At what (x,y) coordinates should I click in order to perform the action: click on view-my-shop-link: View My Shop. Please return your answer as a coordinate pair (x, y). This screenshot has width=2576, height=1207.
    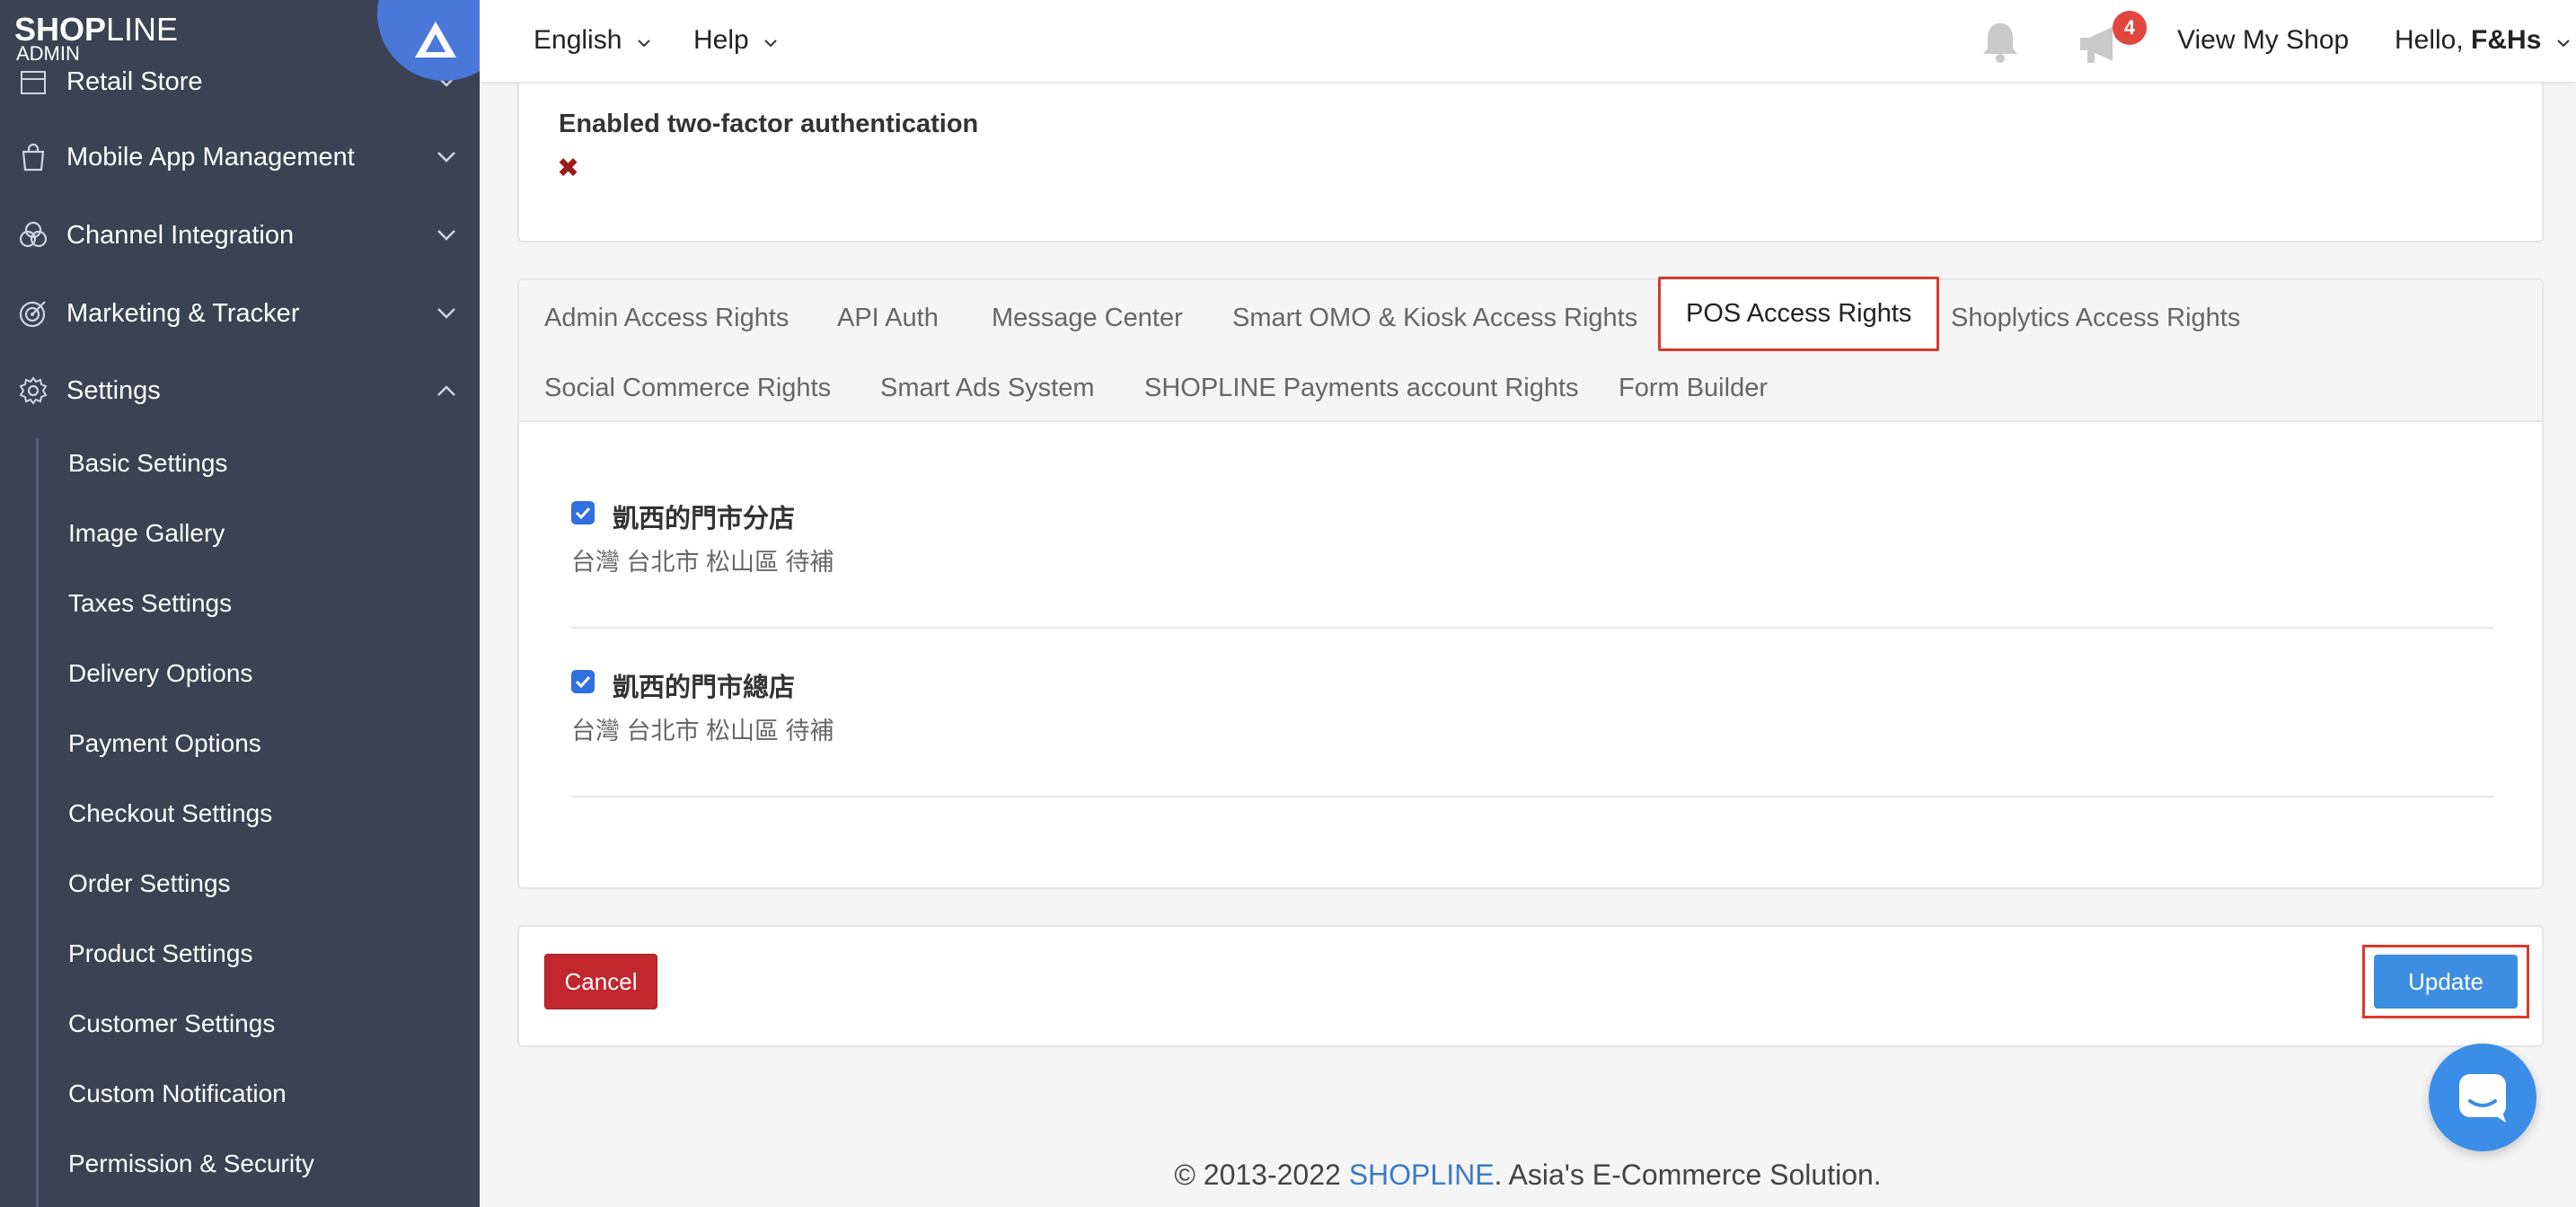
    Looking at the image, I should click on (2263, 40).